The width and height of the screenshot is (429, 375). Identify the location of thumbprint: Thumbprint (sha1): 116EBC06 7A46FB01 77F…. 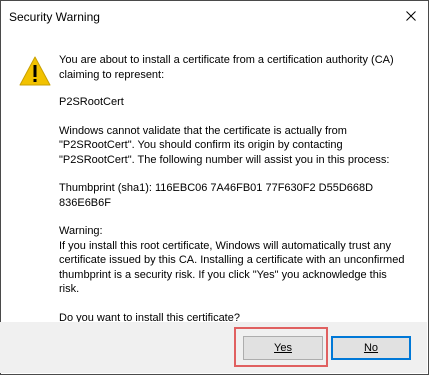
(216, 195).